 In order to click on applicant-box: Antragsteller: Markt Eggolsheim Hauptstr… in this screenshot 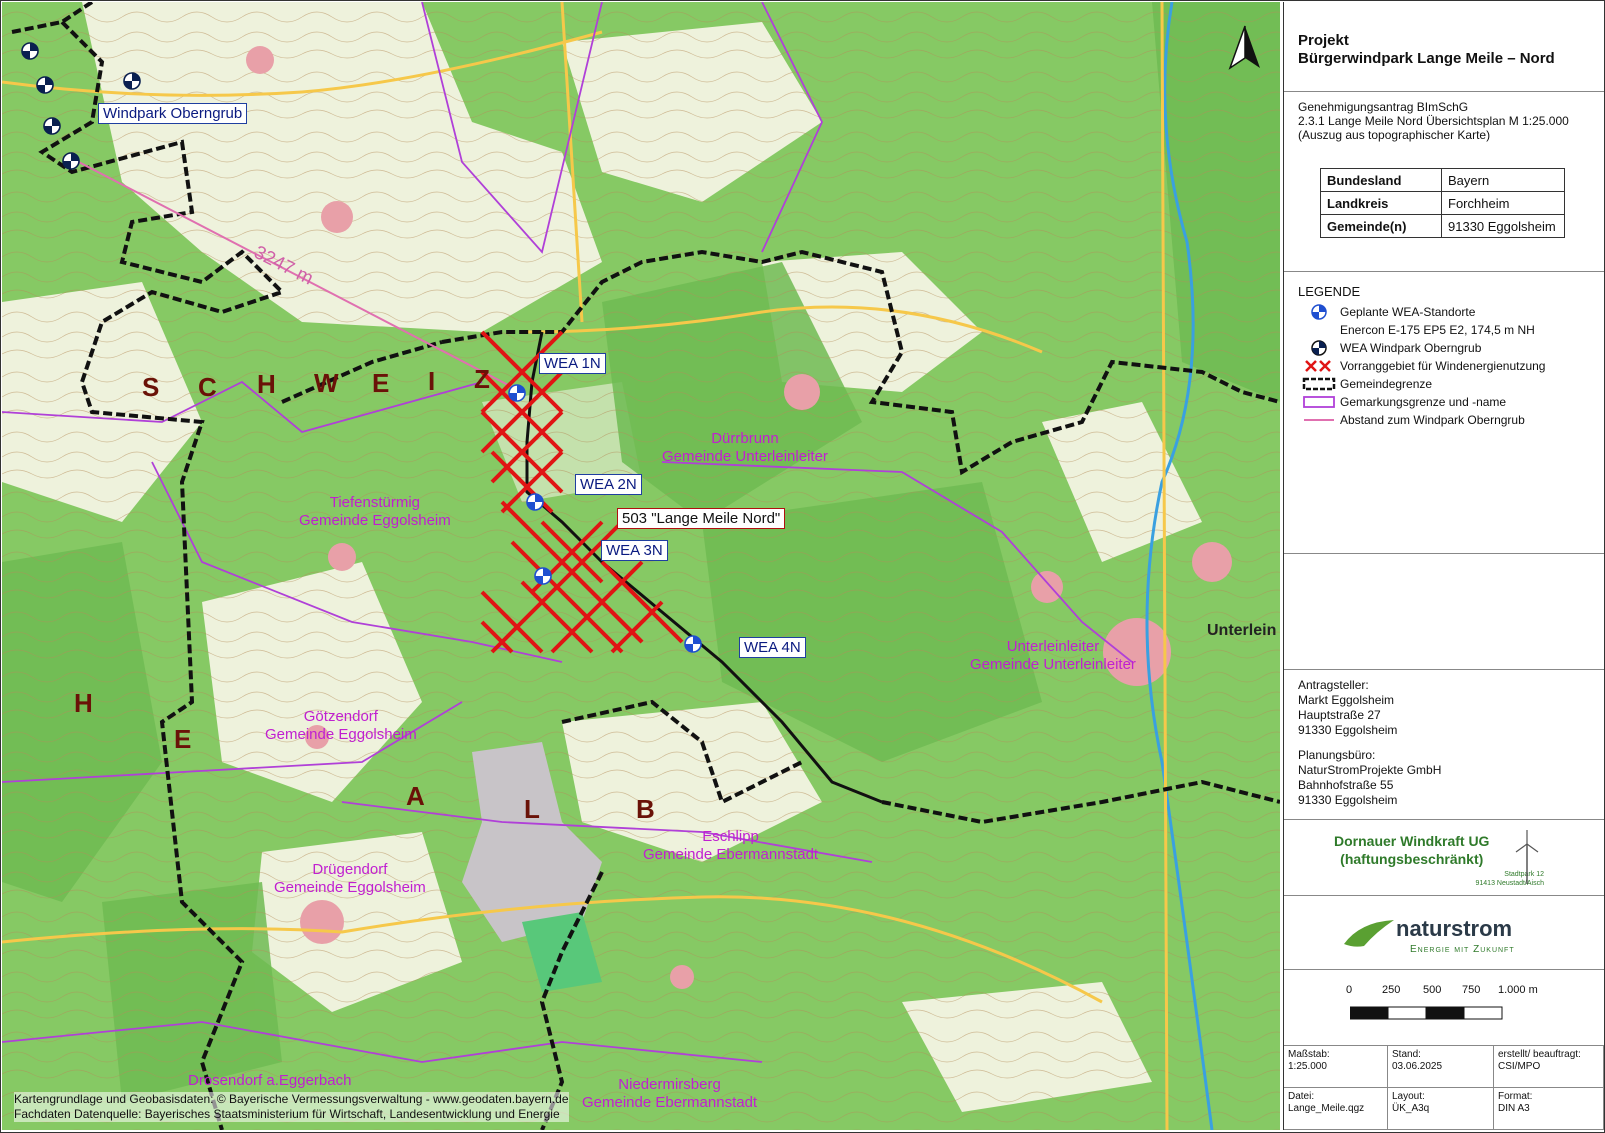, I will do `click(1444, 745)`.